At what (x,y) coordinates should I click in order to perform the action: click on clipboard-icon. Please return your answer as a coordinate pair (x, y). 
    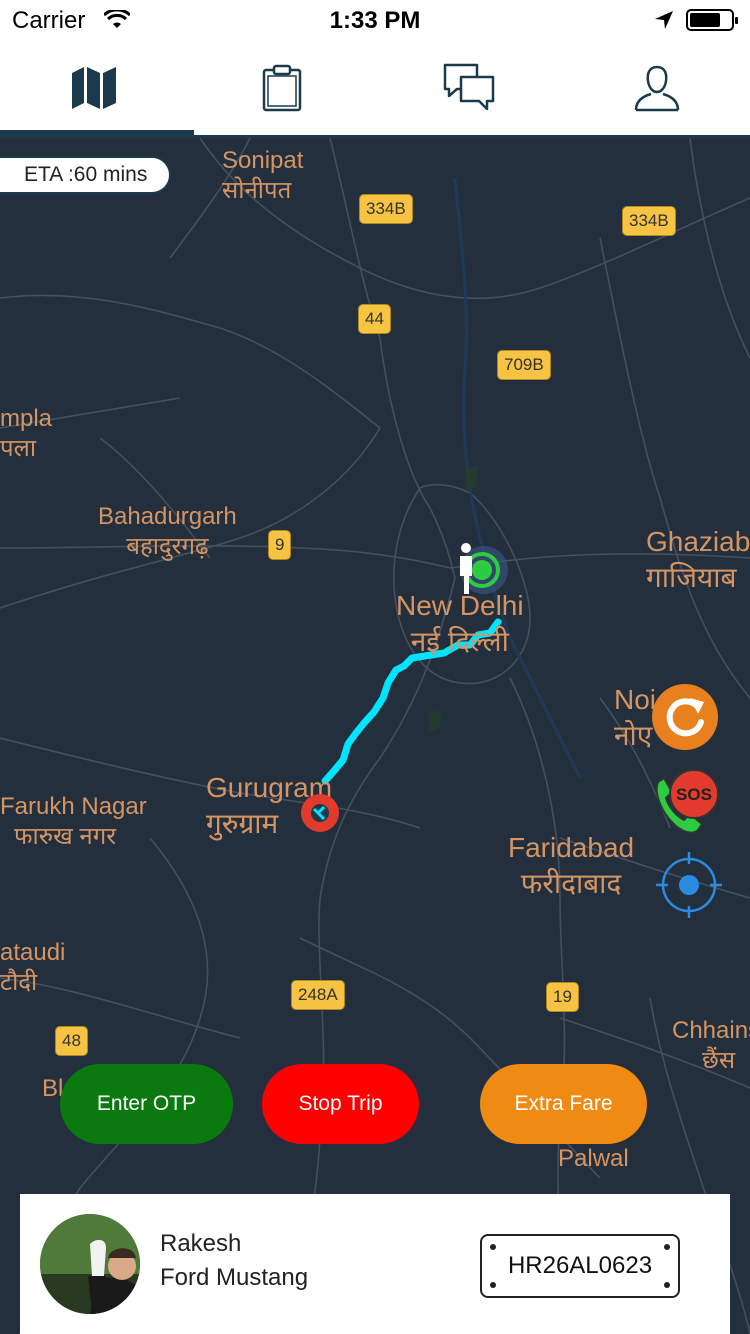
    Looking at the image, I should click on (281, 87).